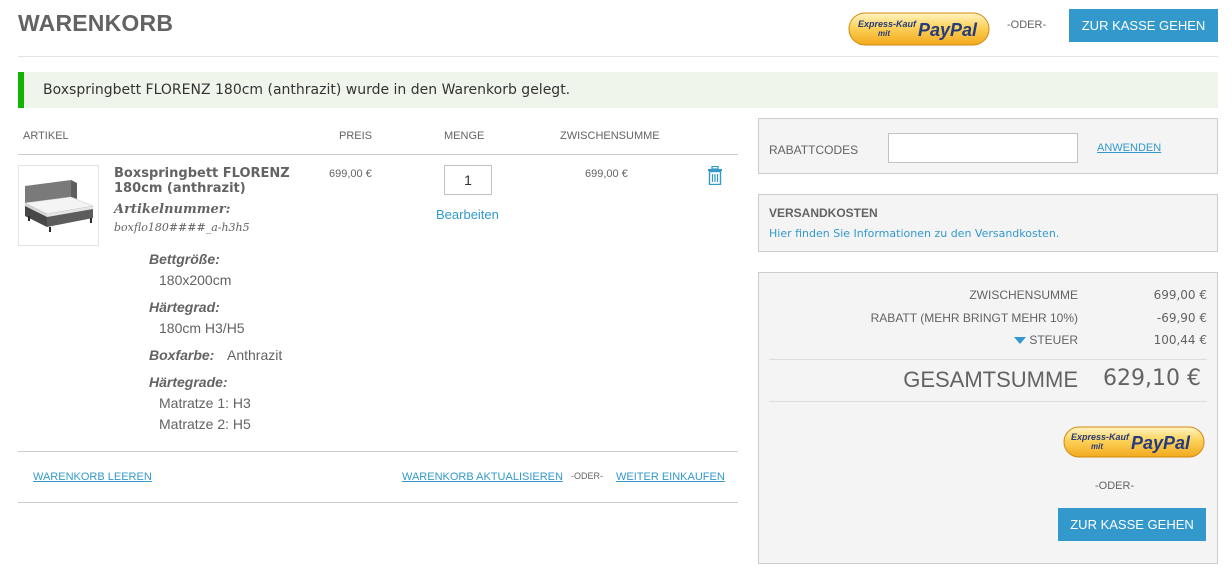 Image resolution: width=1232 pixels, height=578 pixels. What do you see at coordinates (814, 150) in the screenshot?
I see `discount-label: RABATTCODES` at bounding box center [814, 150].